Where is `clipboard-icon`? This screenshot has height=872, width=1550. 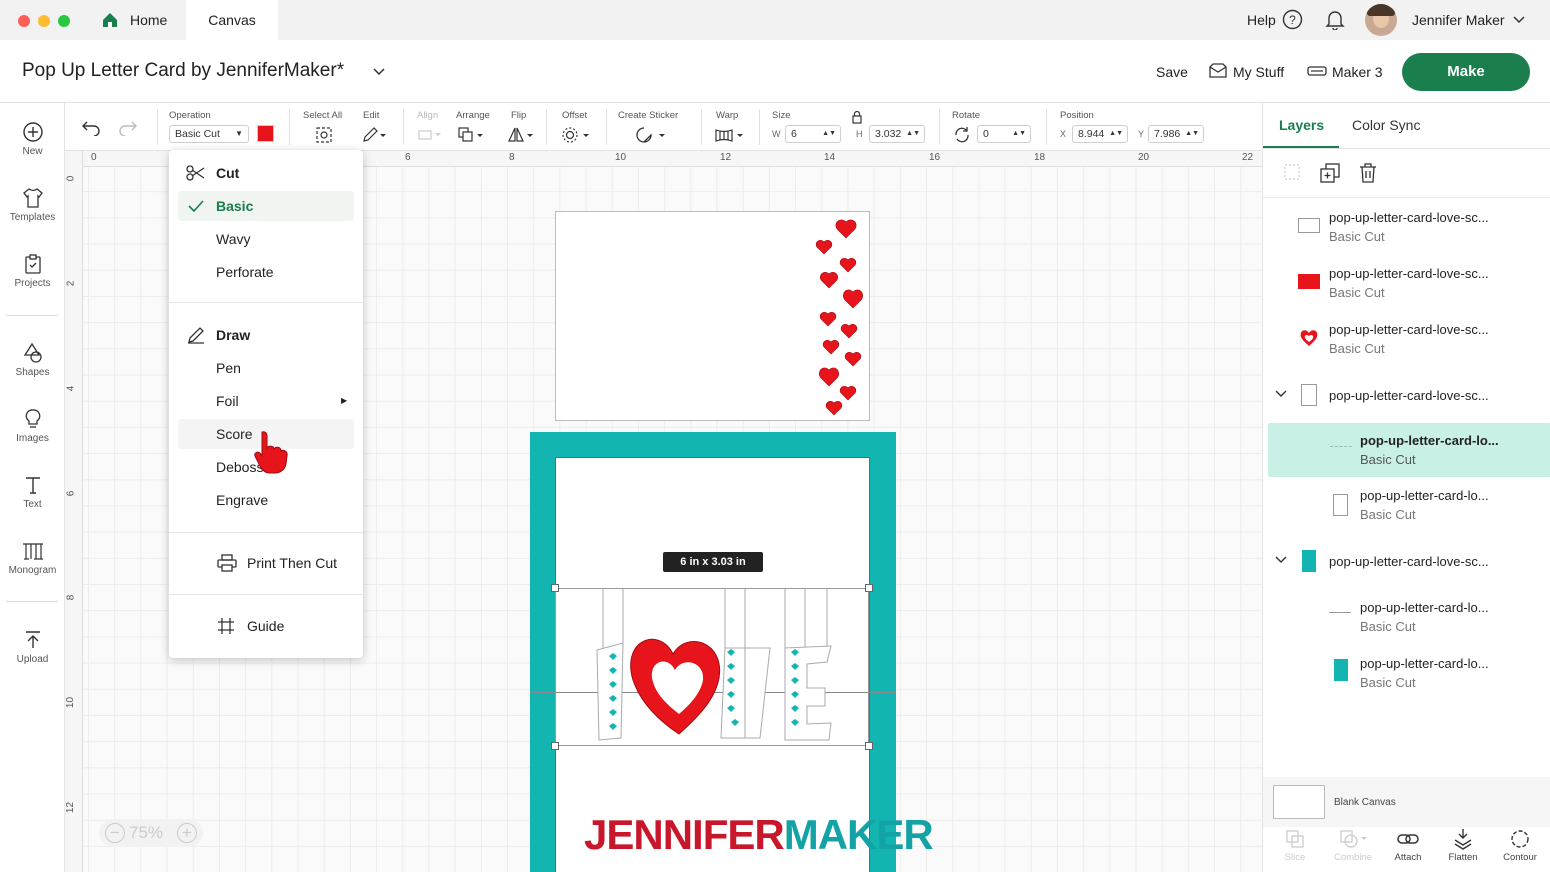
clipboard-icon is located at coordinates (32, 264).